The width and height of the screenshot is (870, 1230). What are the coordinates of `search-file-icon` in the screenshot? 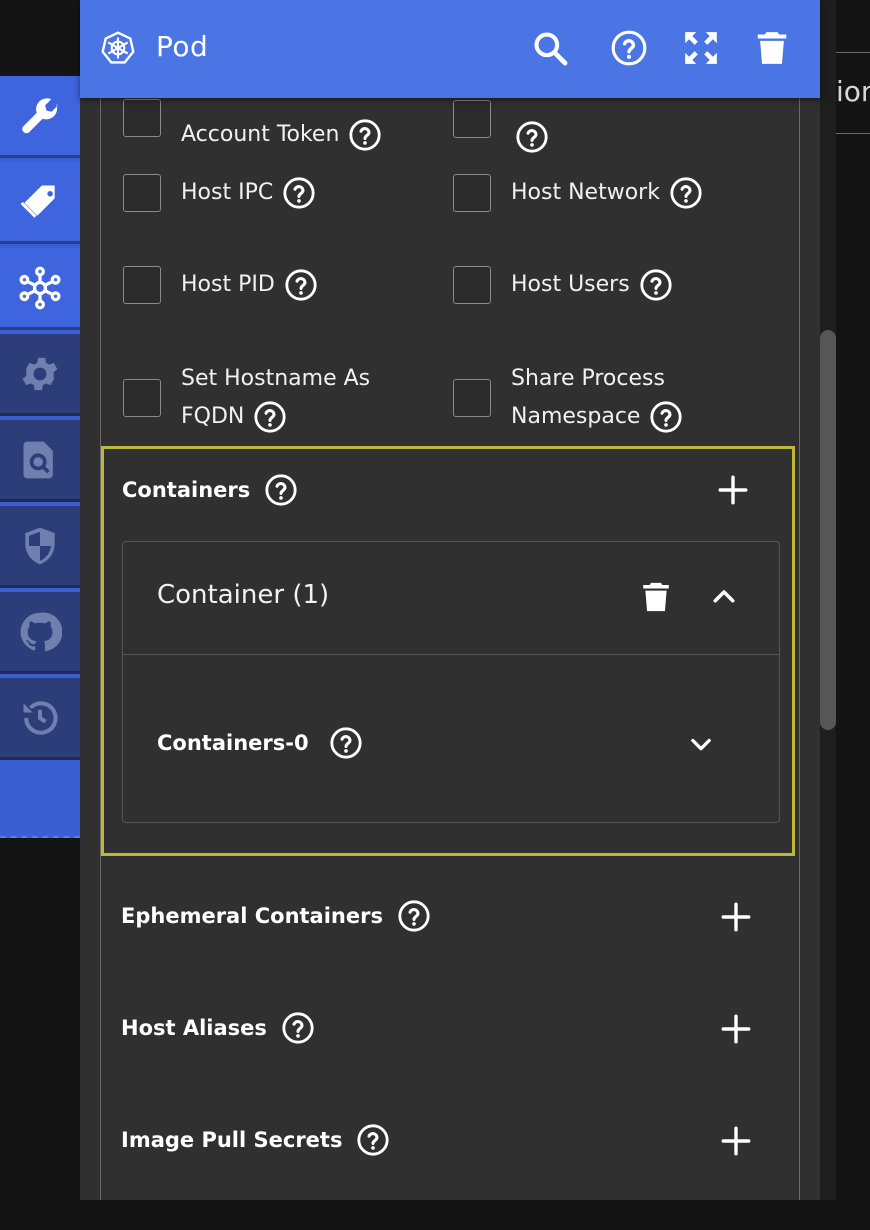 It's located at (38, 459).